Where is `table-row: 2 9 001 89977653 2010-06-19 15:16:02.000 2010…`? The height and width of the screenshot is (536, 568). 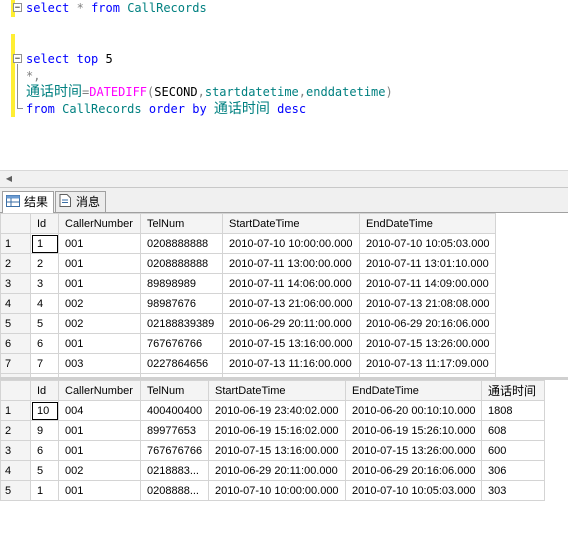
table-row: 2 9 001 89977653 2010-06-19 15:16:02.000 2010… is located at coordinates (272, 430).